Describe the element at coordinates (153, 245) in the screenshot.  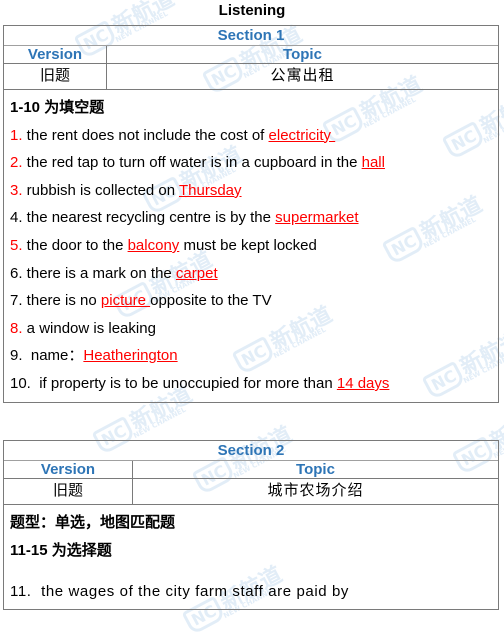
I see `answer: balcony` at that location.